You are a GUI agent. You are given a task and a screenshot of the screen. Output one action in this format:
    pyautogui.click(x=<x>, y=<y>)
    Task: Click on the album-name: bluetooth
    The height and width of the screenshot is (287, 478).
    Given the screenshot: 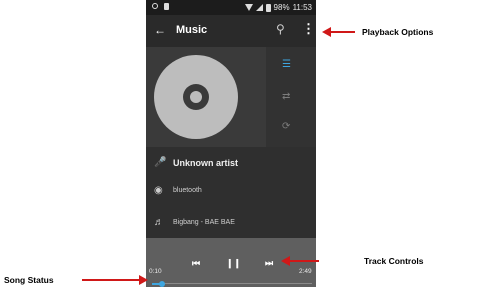 What is the action you would take?
    pyautogui.click(x=187, y=190)
    